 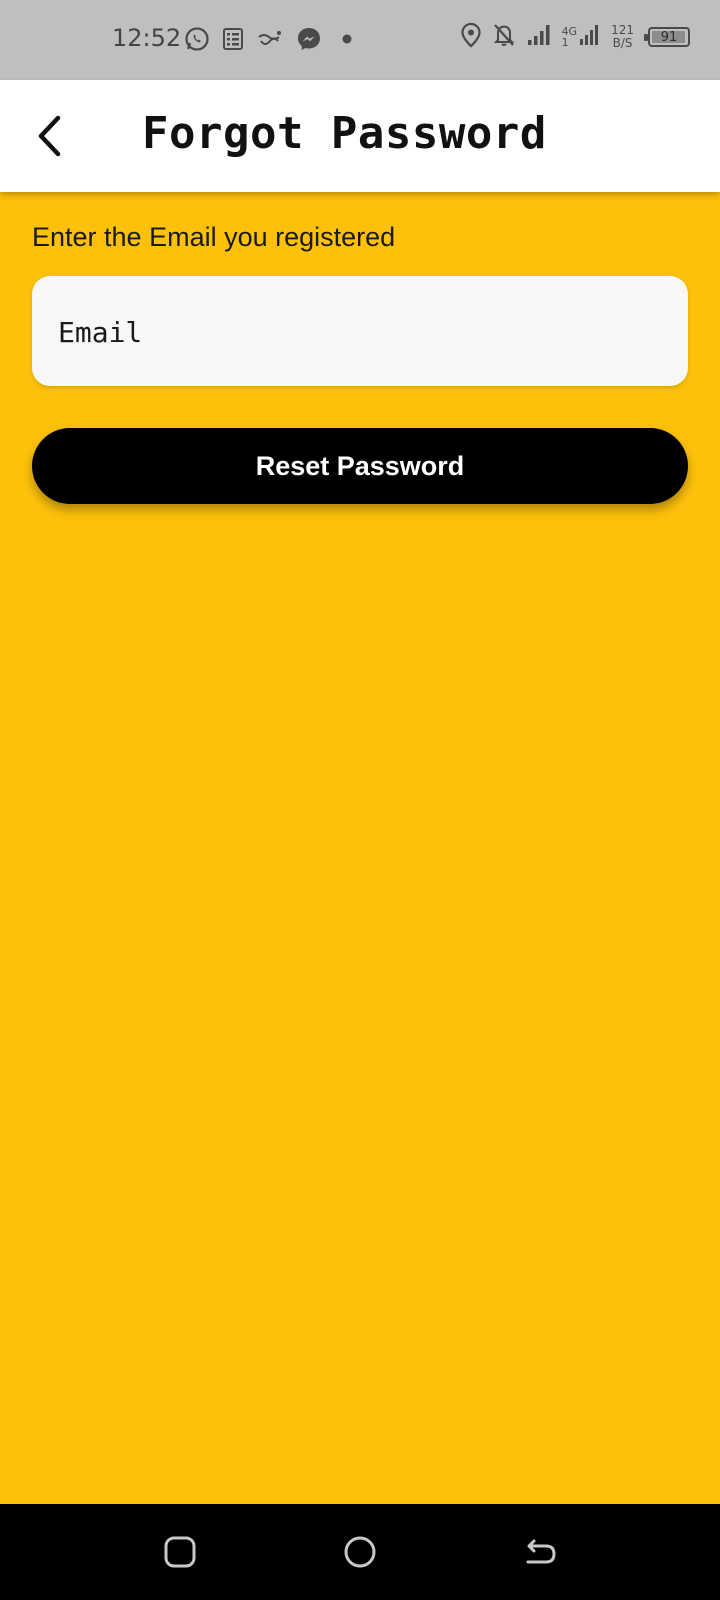 I want to click on recent-apps-icon, so click(x=180, y=1552).